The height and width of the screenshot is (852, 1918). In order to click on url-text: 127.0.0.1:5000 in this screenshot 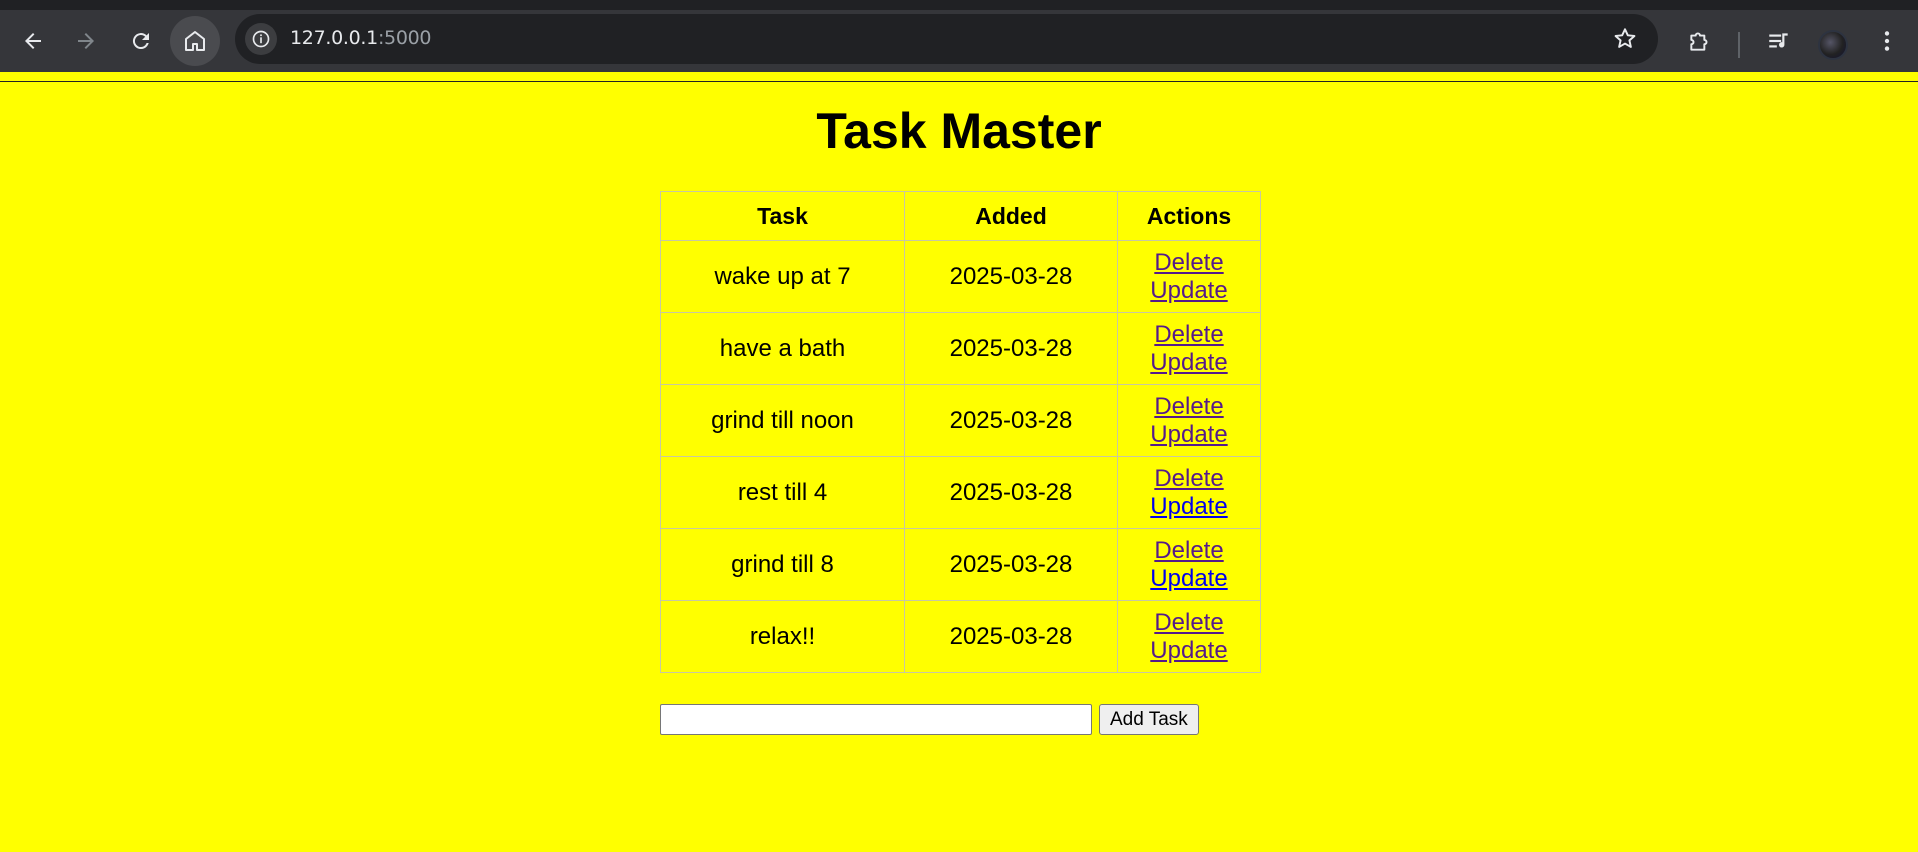, I will do `click(361, 38)`.